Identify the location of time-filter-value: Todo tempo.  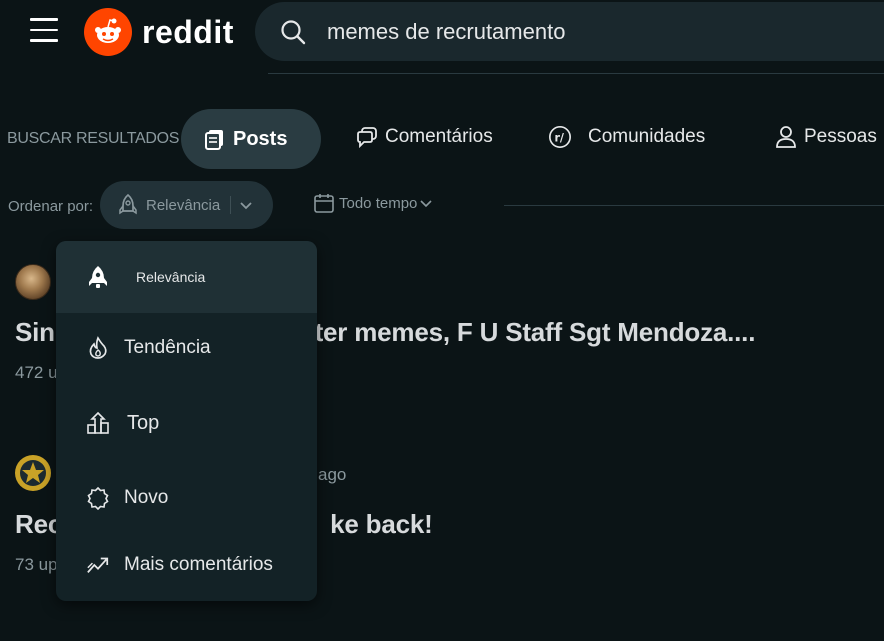
(378, 203).